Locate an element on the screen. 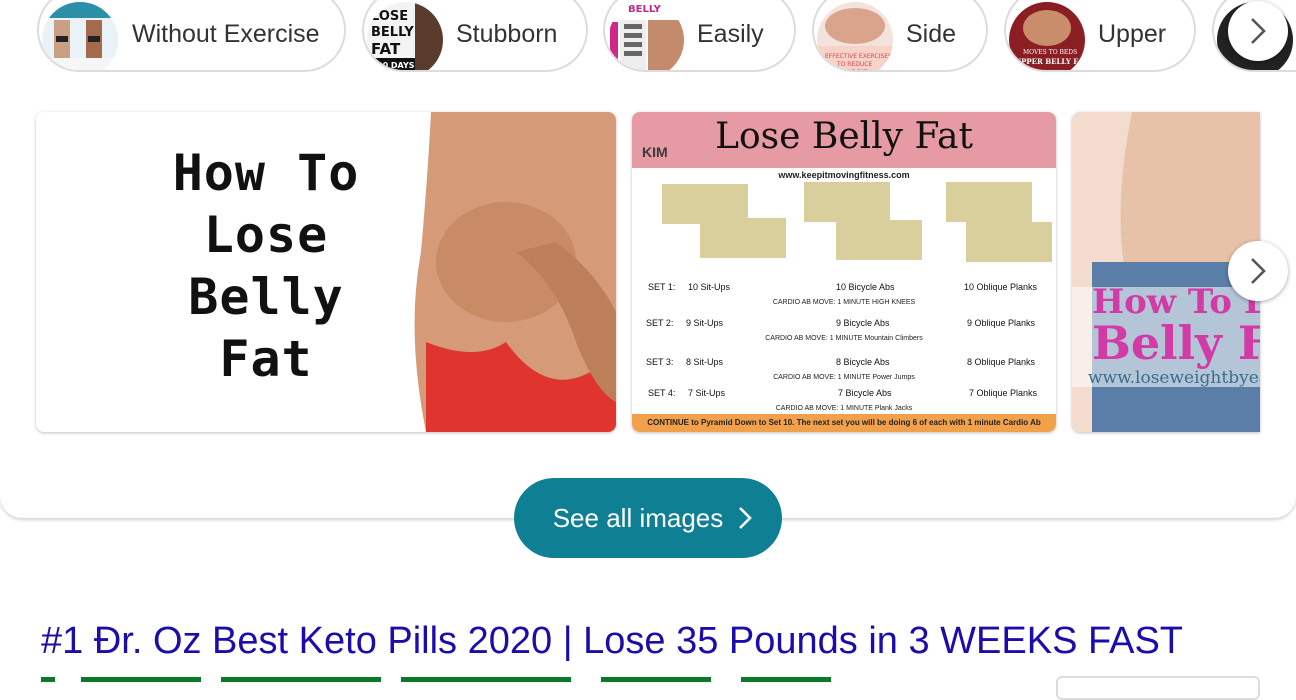 This screenshot has height=700, width=1296. chip-thumbnail-graphic: BELLY is located at coordinates (647, 36).